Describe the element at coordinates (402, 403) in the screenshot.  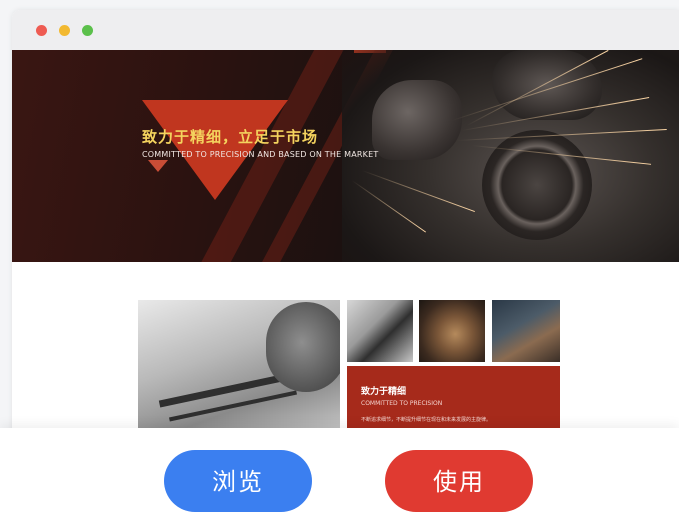
I see `card-subtitle: COMMITTED TO PRECISION` at that location.